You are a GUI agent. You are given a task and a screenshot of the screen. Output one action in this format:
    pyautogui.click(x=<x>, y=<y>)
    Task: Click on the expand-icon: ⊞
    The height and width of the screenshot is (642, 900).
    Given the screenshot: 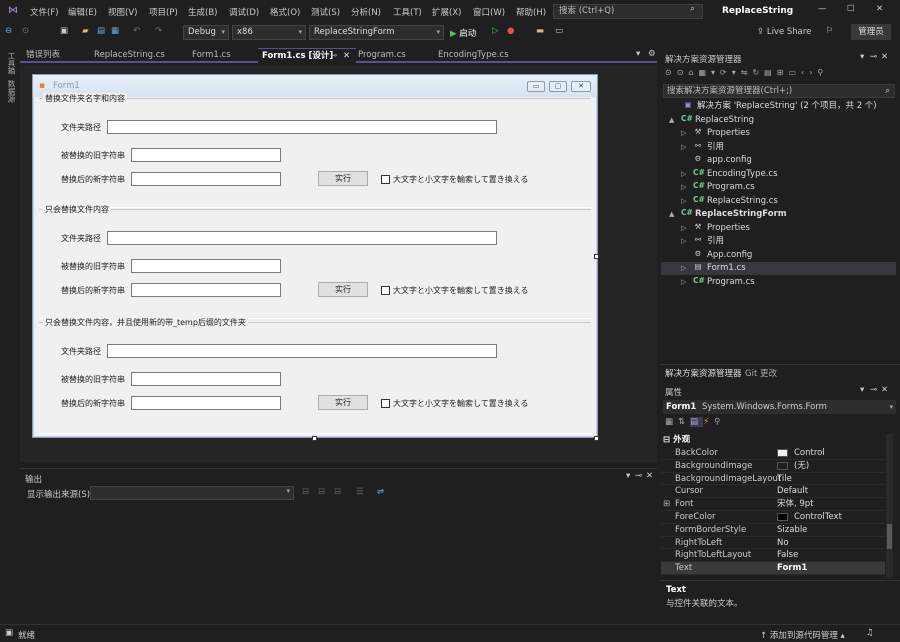 What is the action you would take?
    pyautogui.click(x=666, y=504)
    